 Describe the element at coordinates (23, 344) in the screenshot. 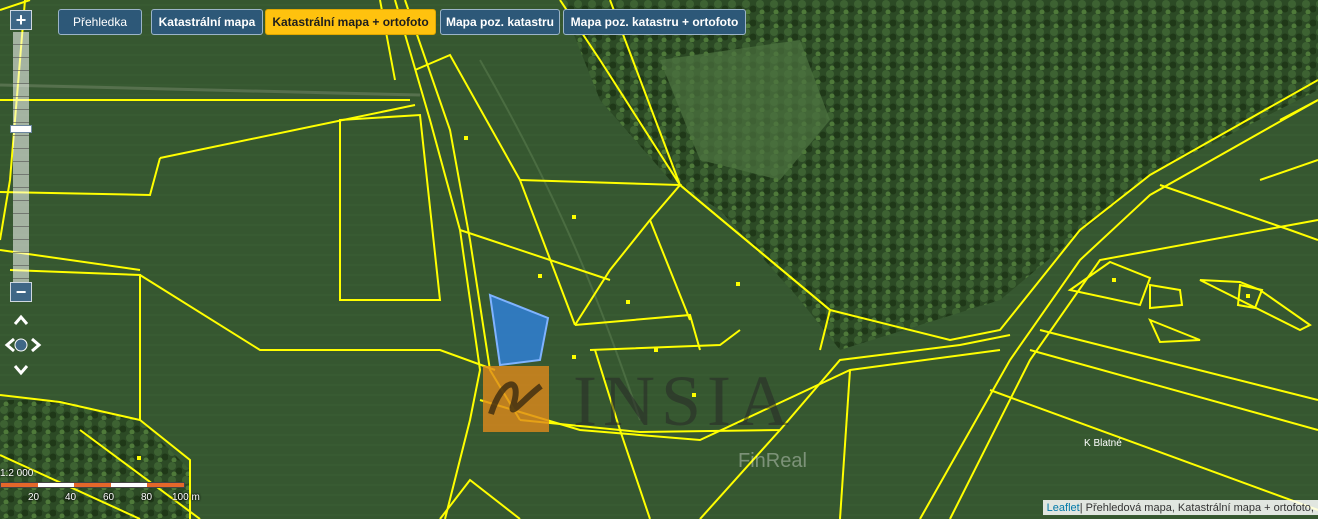

I see `pan-control` at that location.